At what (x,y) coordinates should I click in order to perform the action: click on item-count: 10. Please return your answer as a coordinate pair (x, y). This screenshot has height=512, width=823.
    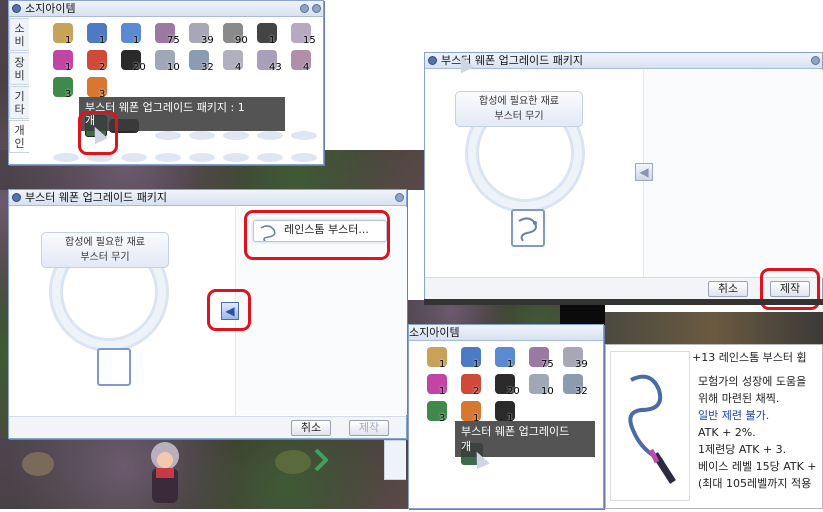
    Looking at the image, I should click on (173, 67).